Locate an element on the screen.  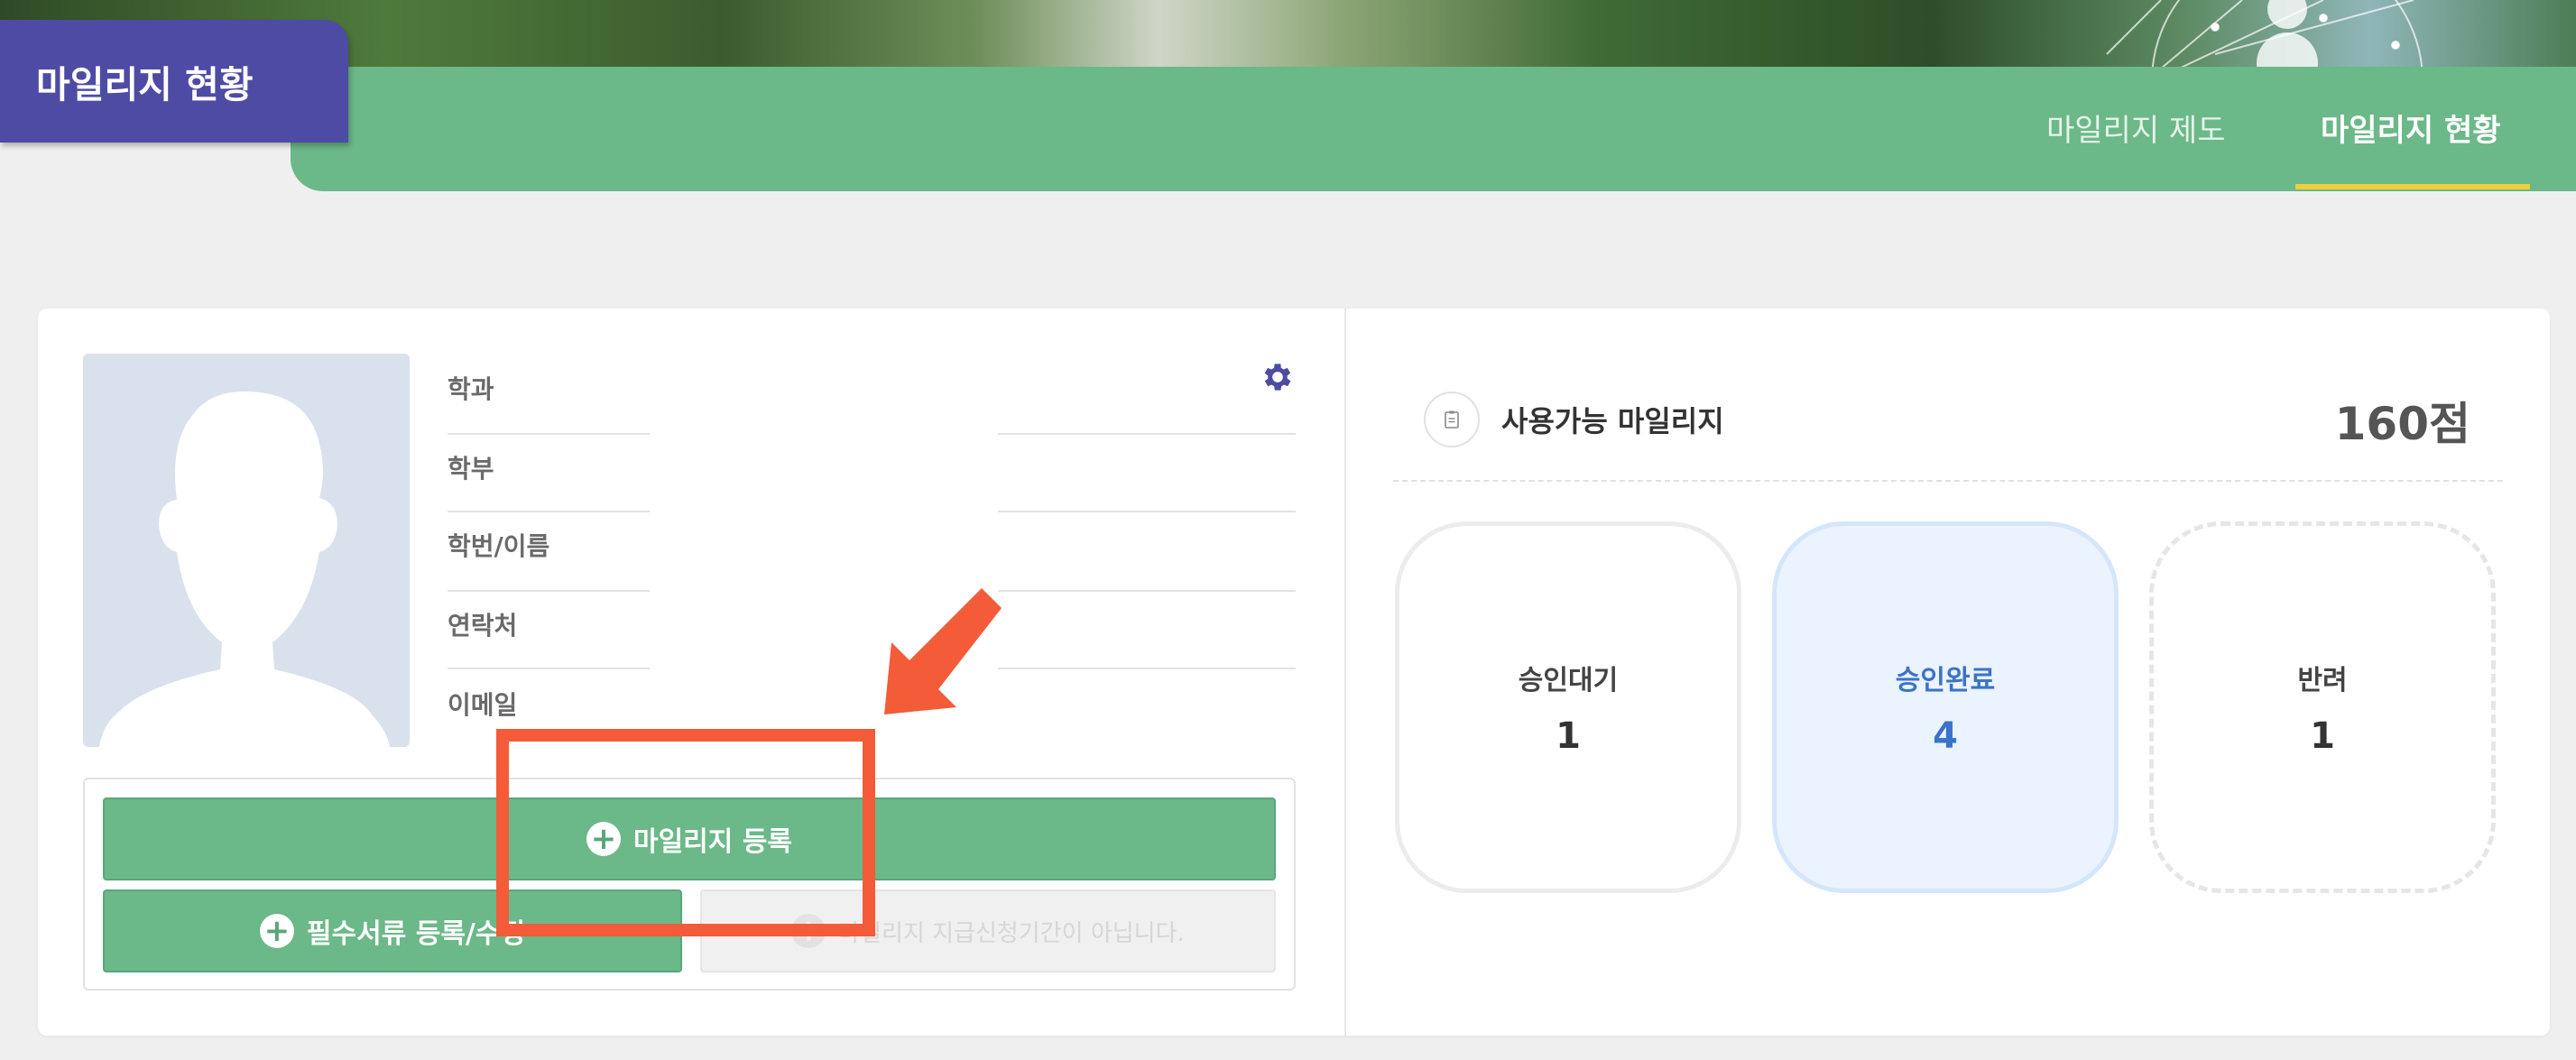
annotation-highlight-box is located at coordinates (685, 832).